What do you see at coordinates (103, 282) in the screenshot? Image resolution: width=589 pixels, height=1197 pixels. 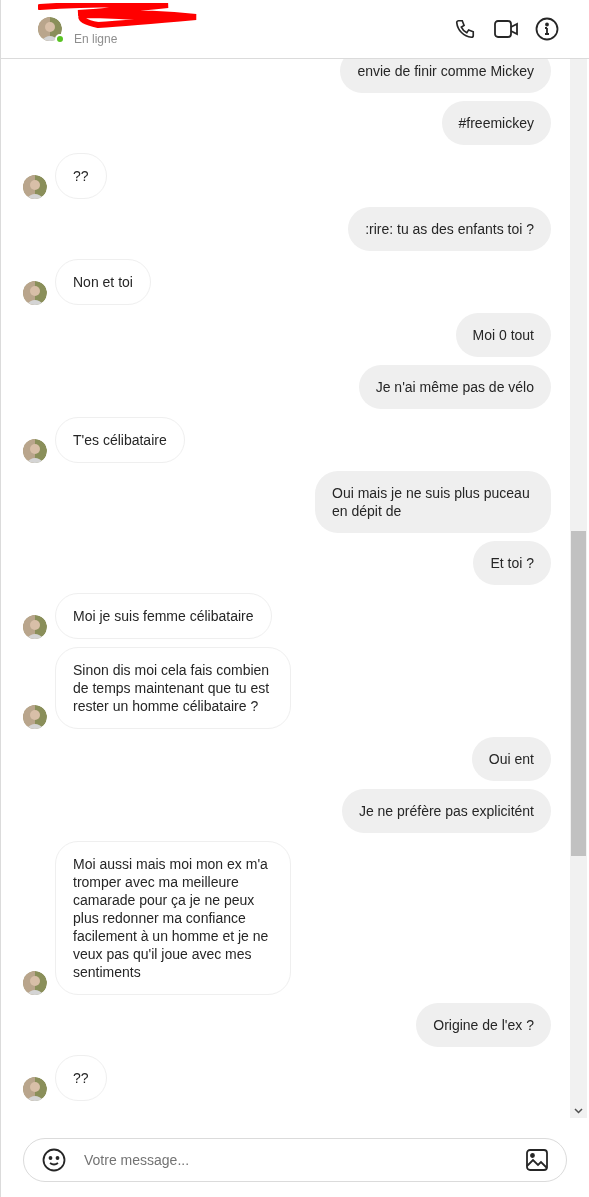 I see `message-bubble: Non et toi` at bounding box center [103, 282].